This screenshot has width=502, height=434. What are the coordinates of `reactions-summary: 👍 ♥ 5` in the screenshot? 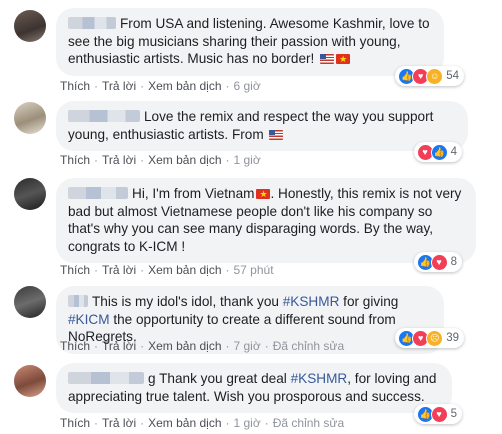 It's located at (437, 414).